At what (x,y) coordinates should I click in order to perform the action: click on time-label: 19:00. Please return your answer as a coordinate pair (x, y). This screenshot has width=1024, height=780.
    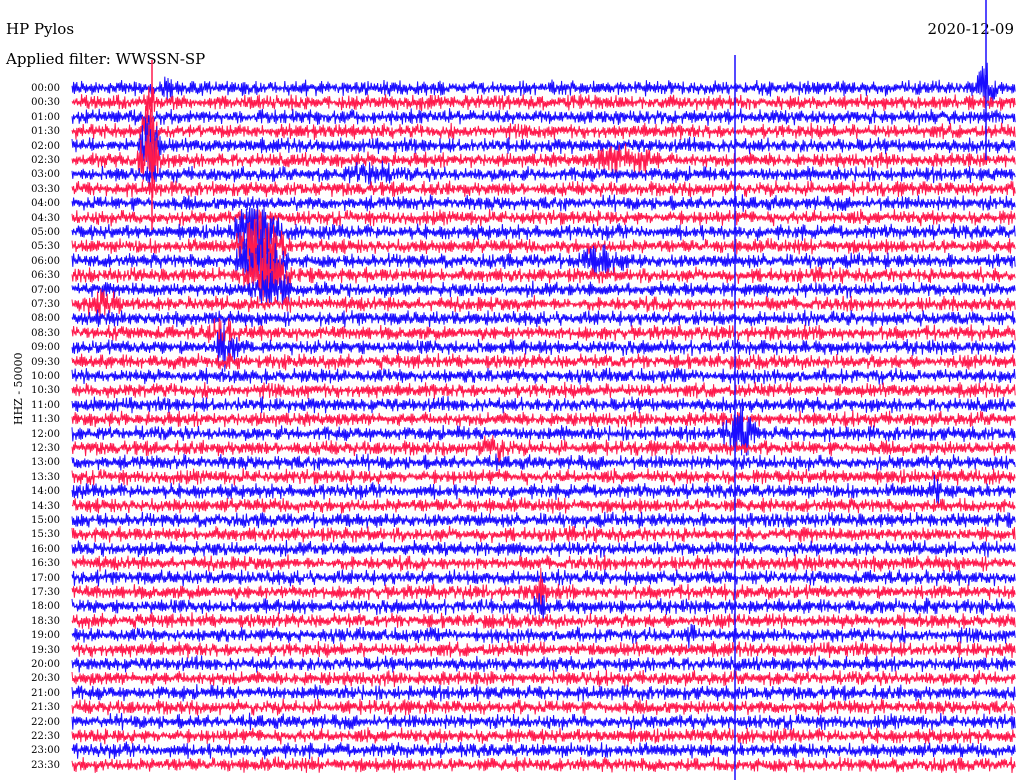
    Looking at the image, I should click on (45, 636).